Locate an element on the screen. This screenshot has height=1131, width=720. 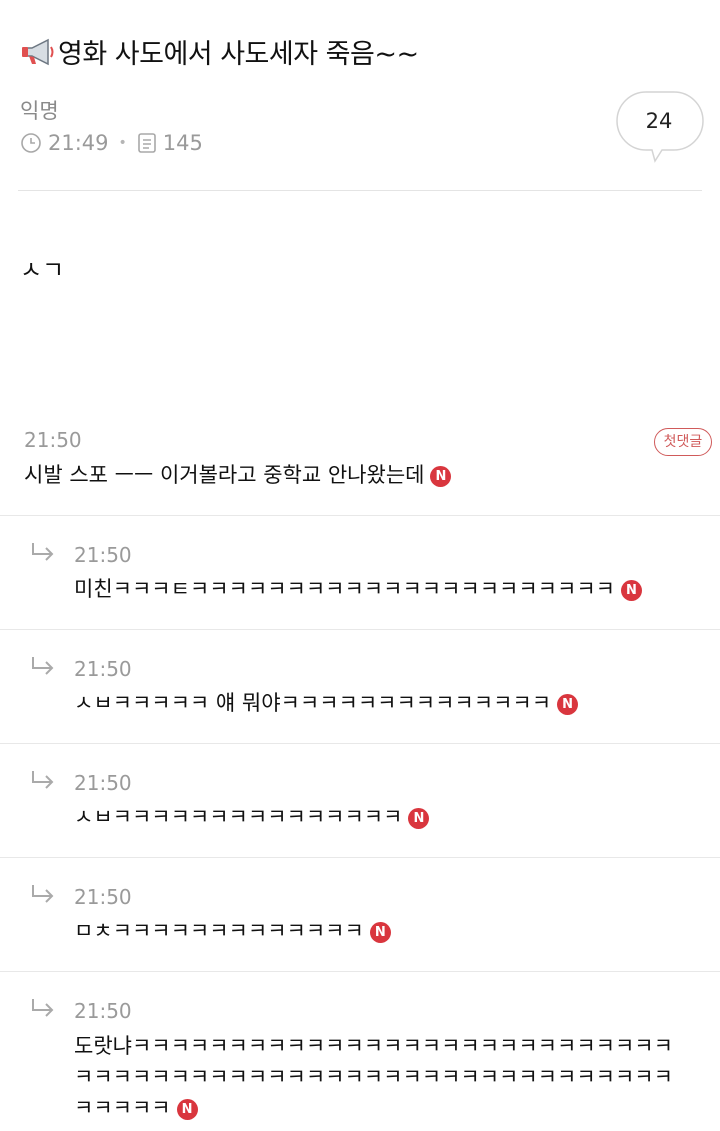
reply-text: ㅅㅂㅋㅋㅋㅋㅋ 얘 뭐야ㅋㅋㅋㅋㅋㅋㅋㅋㅋㅋㅋㅋㅋㅋ is located at coordinates (313, 703).